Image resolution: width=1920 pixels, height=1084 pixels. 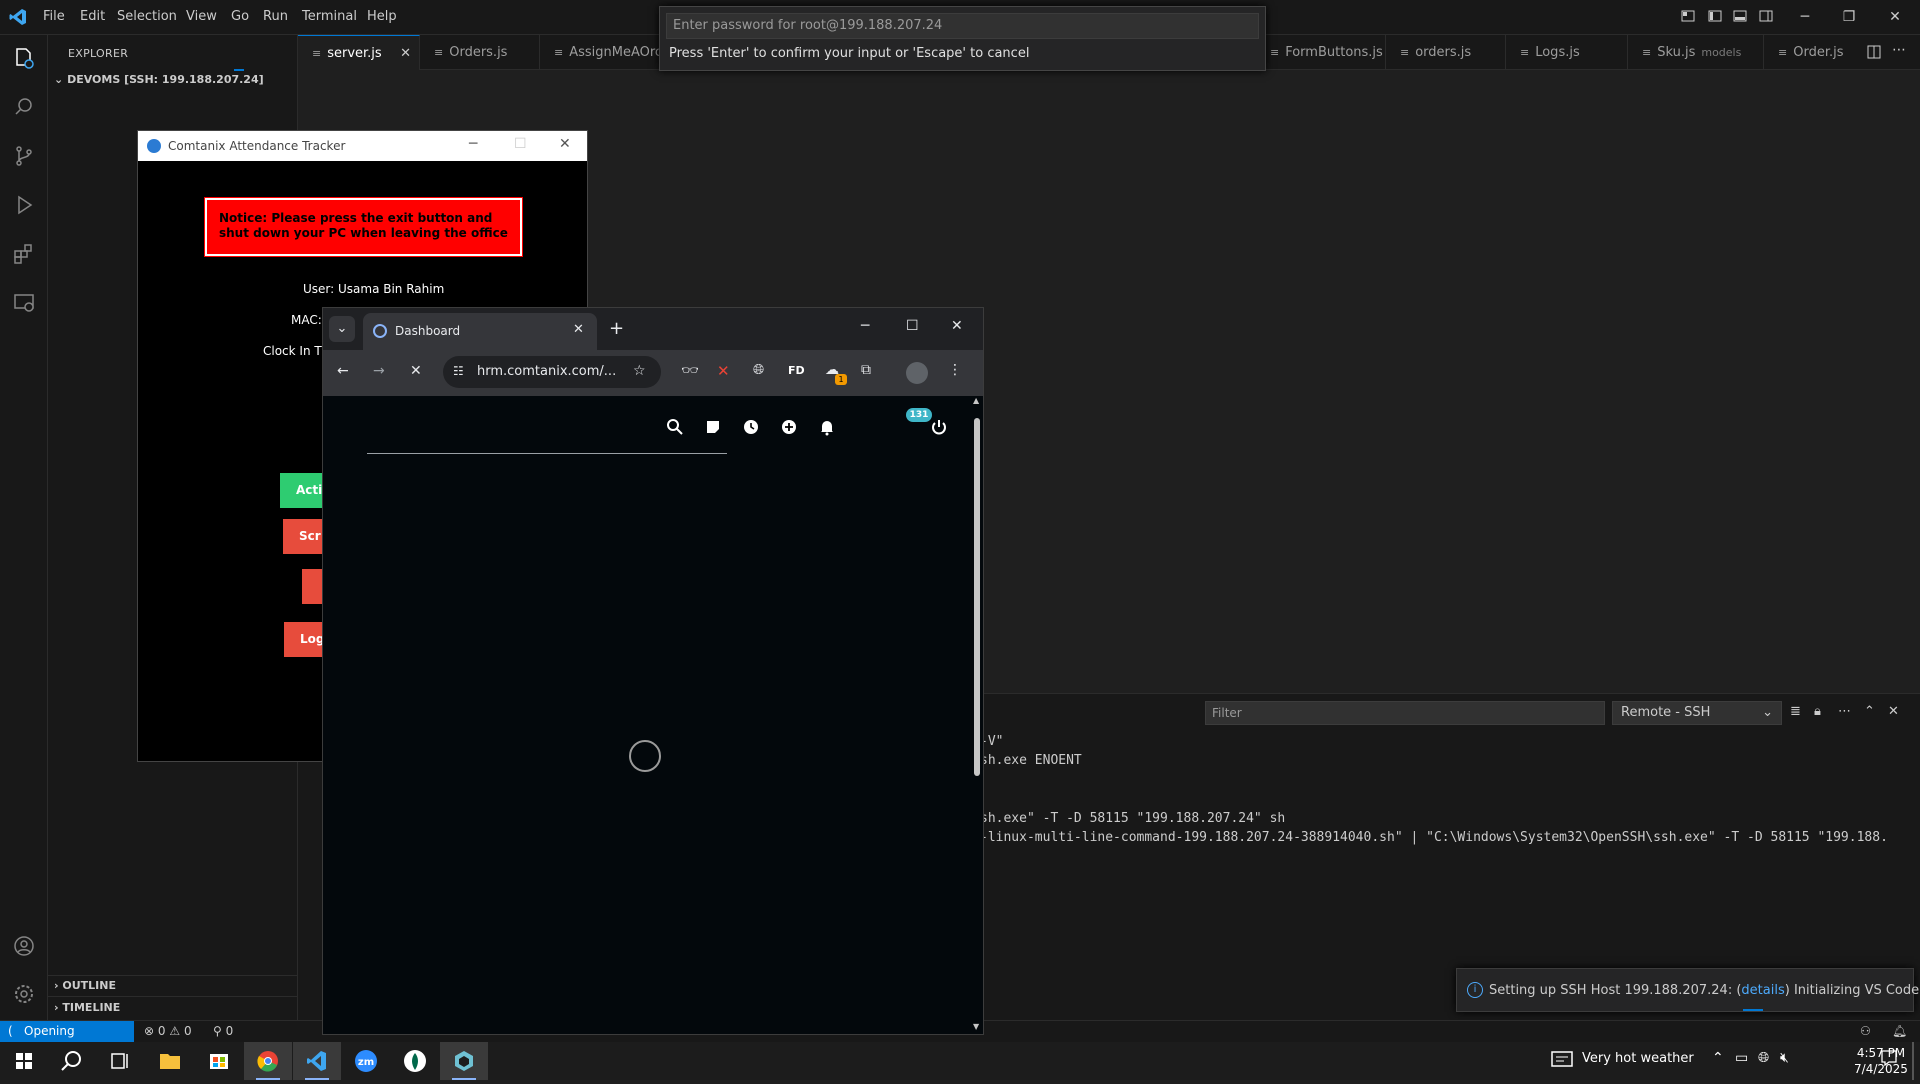 I want to click on show-desktop-button, so click(x=1913, y=1061).